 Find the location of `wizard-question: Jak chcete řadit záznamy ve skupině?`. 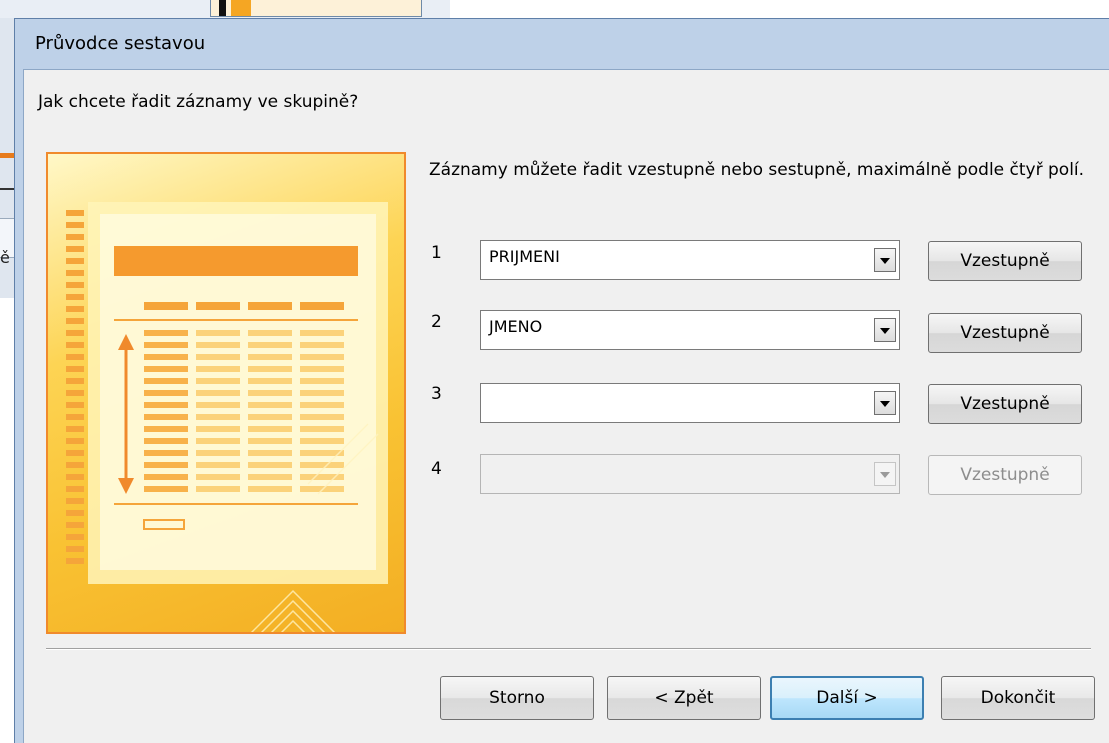

wizard-question: Jak chcete řadit záznamy ve skupině? is located at coordinates (198, 102).